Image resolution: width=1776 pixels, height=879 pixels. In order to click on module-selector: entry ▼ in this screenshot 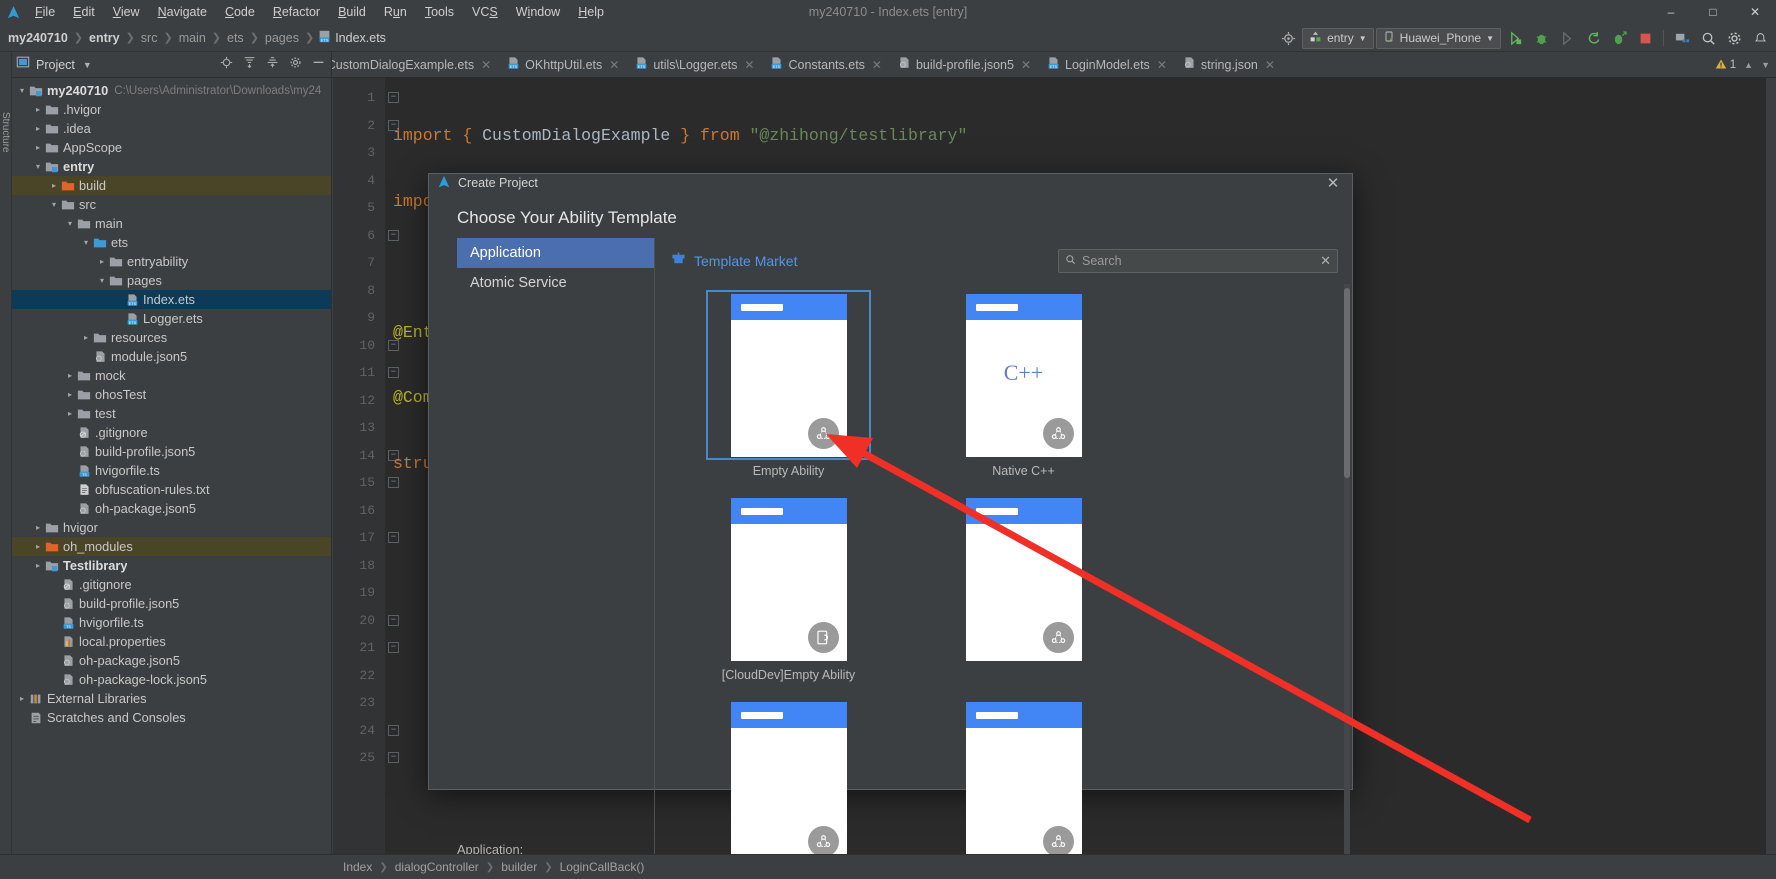, I will do `click(1338, 38)`.